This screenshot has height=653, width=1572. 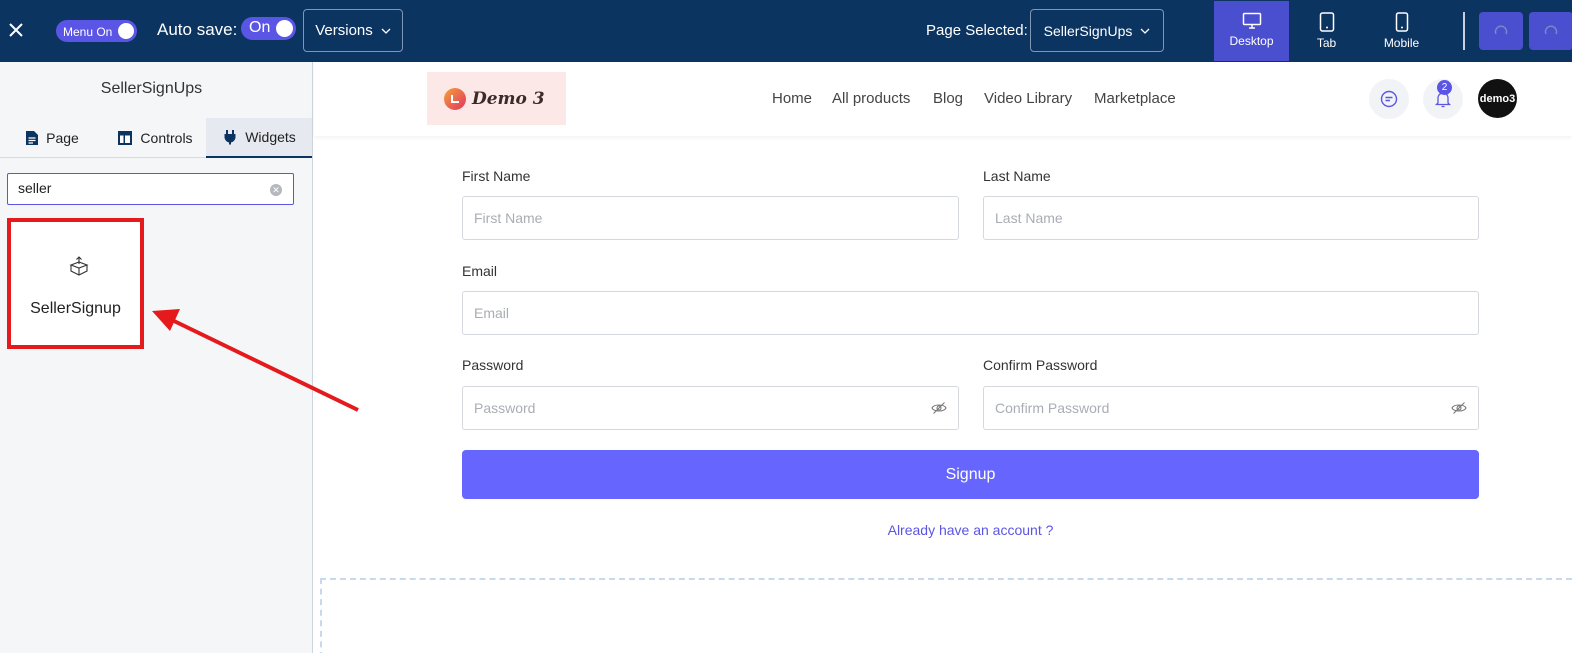 What do you see at coordinates (125, 138) in the screenshot?
I see `layout-icon` at bounding box center [125, 138].